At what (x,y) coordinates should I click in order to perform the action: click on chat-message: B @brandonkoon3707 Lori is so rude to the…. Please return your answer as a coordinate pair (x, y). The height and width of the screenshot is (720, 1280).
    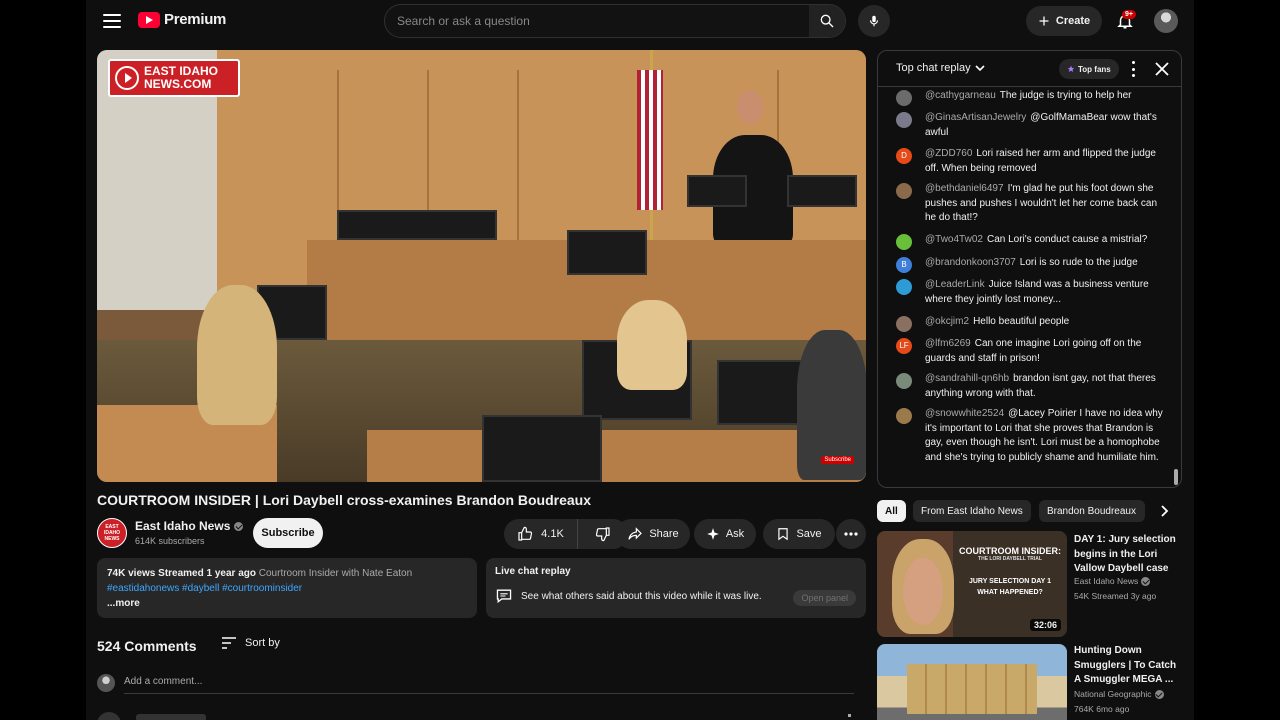
    Looking at the image, I should click on (1030, 264).